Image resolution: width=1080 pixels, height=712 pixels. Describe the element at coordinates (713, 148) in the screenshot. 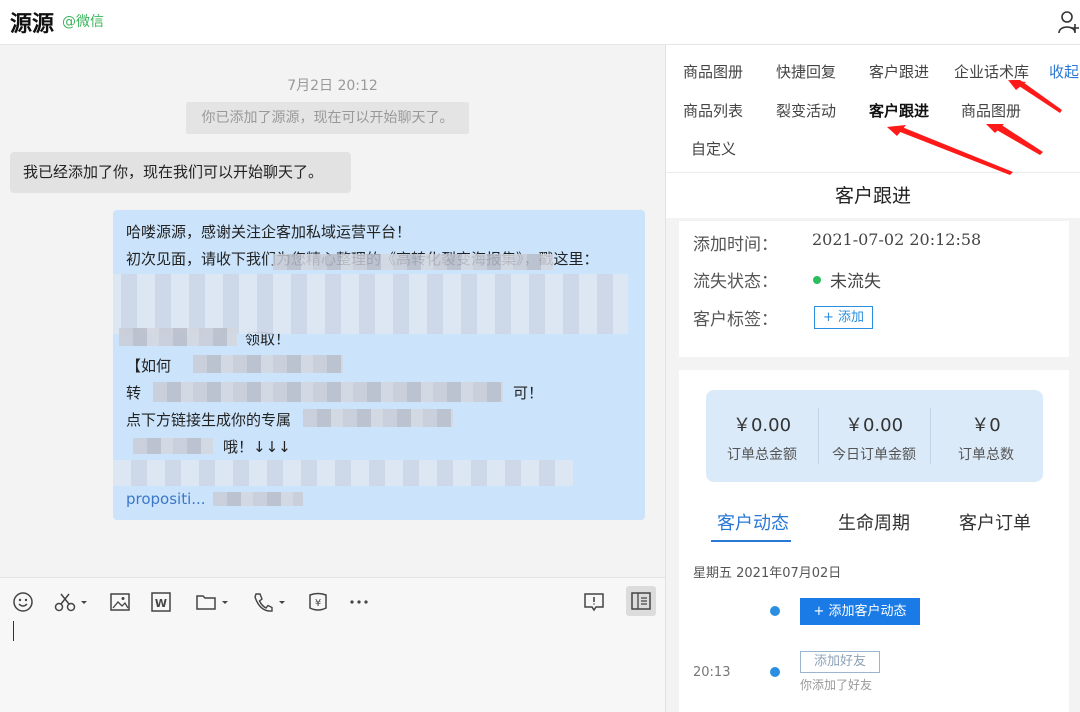

I see `tab-custom: 自定义` at that location.